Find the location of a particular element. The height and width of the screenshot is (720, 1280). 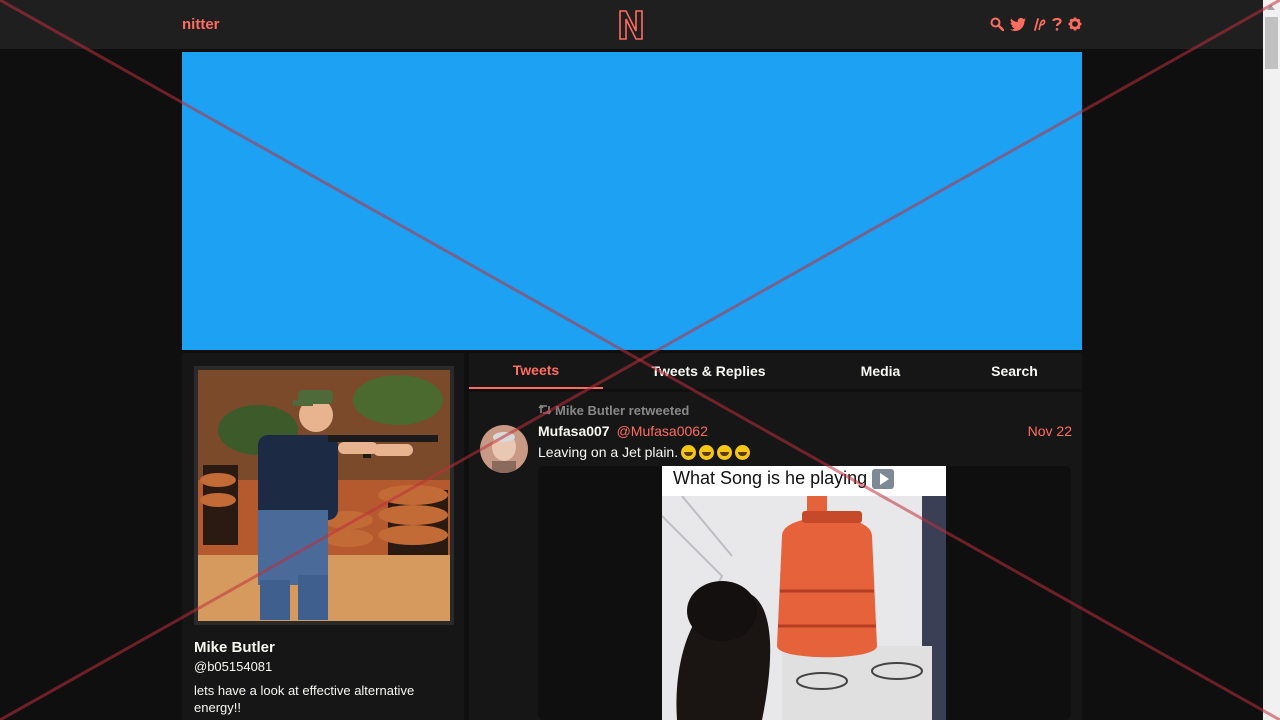

search-icon is located at coordinates (997, 24).